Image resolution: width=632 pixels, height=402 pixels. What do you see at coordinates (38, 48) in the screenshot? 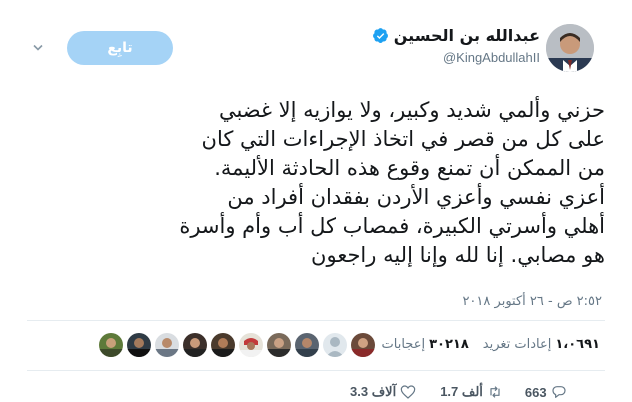
I see `chevron-down-icon` at bounding box center [38, 48].